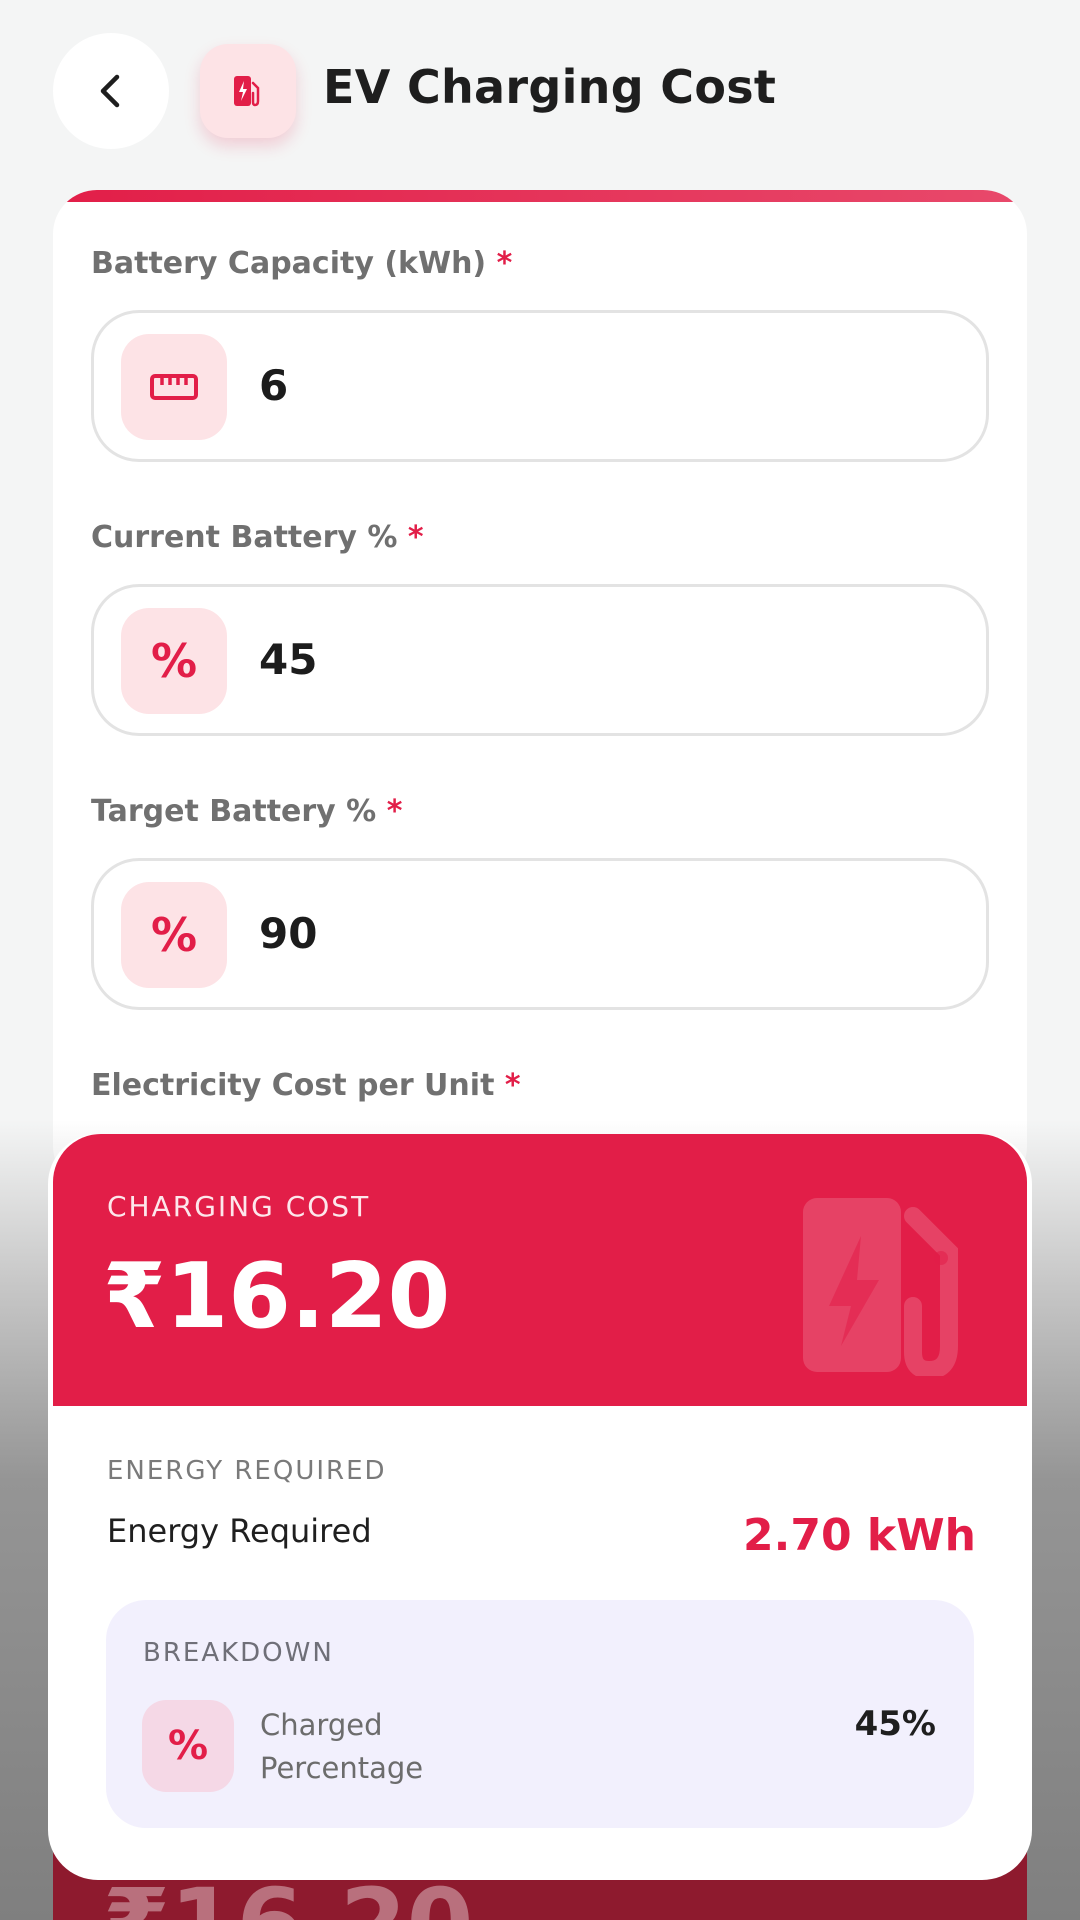 This screenshot has height=1920, width=1080. Describe the element at coordinates (859, 1535) in the screenshot. I see `energy-required-value: 2.70 kWh` at that location.